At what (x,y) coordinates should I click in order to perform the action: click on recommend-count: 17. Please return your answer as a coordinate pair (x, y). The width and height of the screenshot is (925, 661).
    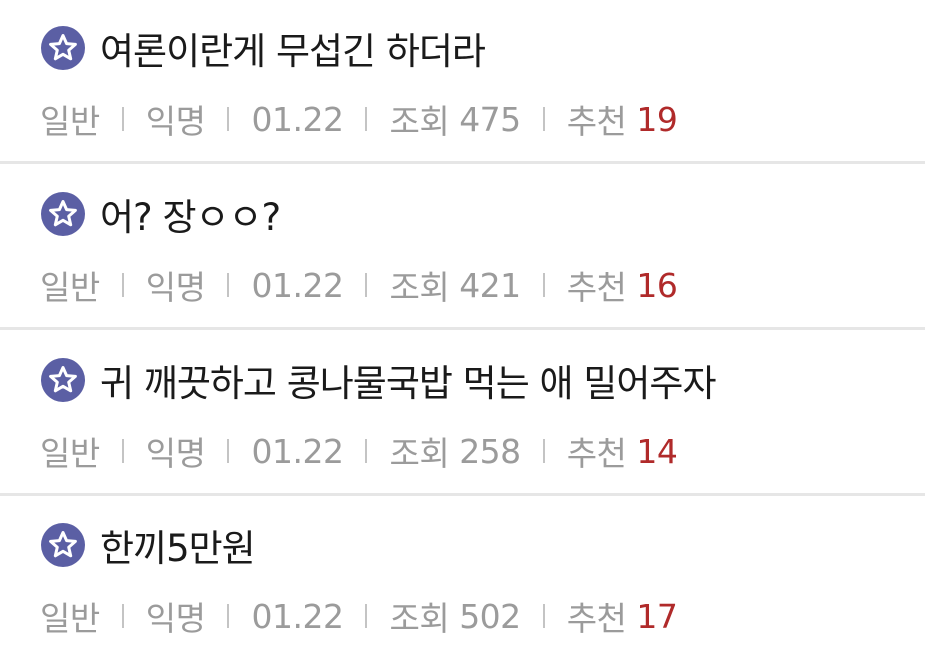
    Looking at the image, I should click on (657, 616).